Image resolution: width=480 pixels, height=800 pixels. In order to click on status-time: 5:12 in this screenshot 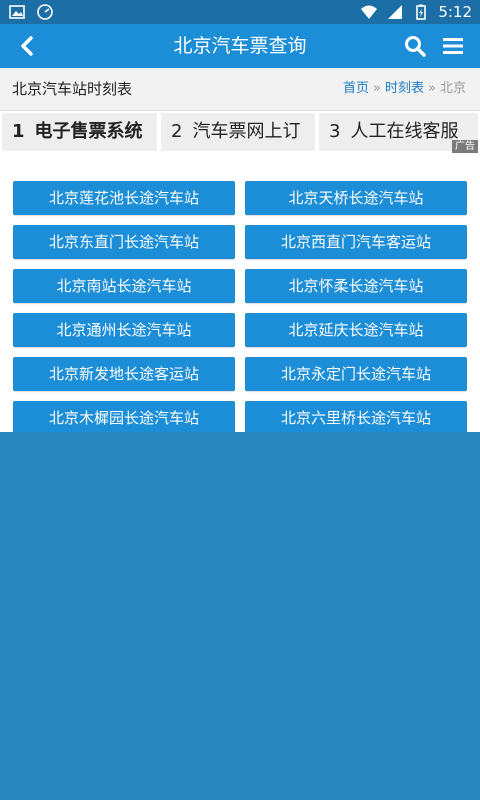, I will do `click(455, 12)`.